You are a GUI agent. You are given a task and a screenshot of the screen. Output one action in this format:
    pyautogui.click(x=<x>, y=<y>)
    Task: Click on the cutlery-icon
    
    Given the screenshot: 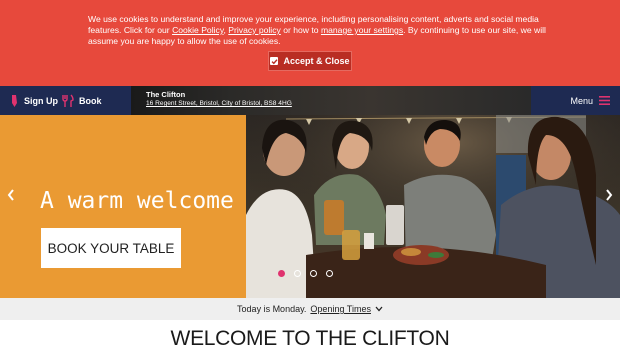 What is the action you would take?
    pyautogui.click(x=68, y=100)
    